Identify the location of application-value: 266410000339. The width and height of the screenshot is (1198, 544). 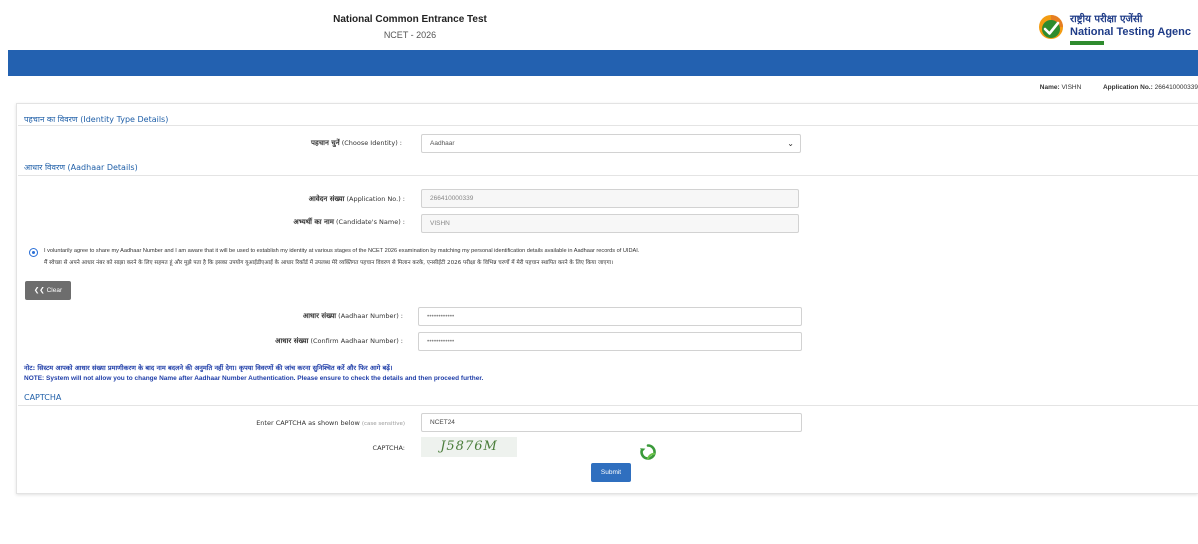
(1176, 87).